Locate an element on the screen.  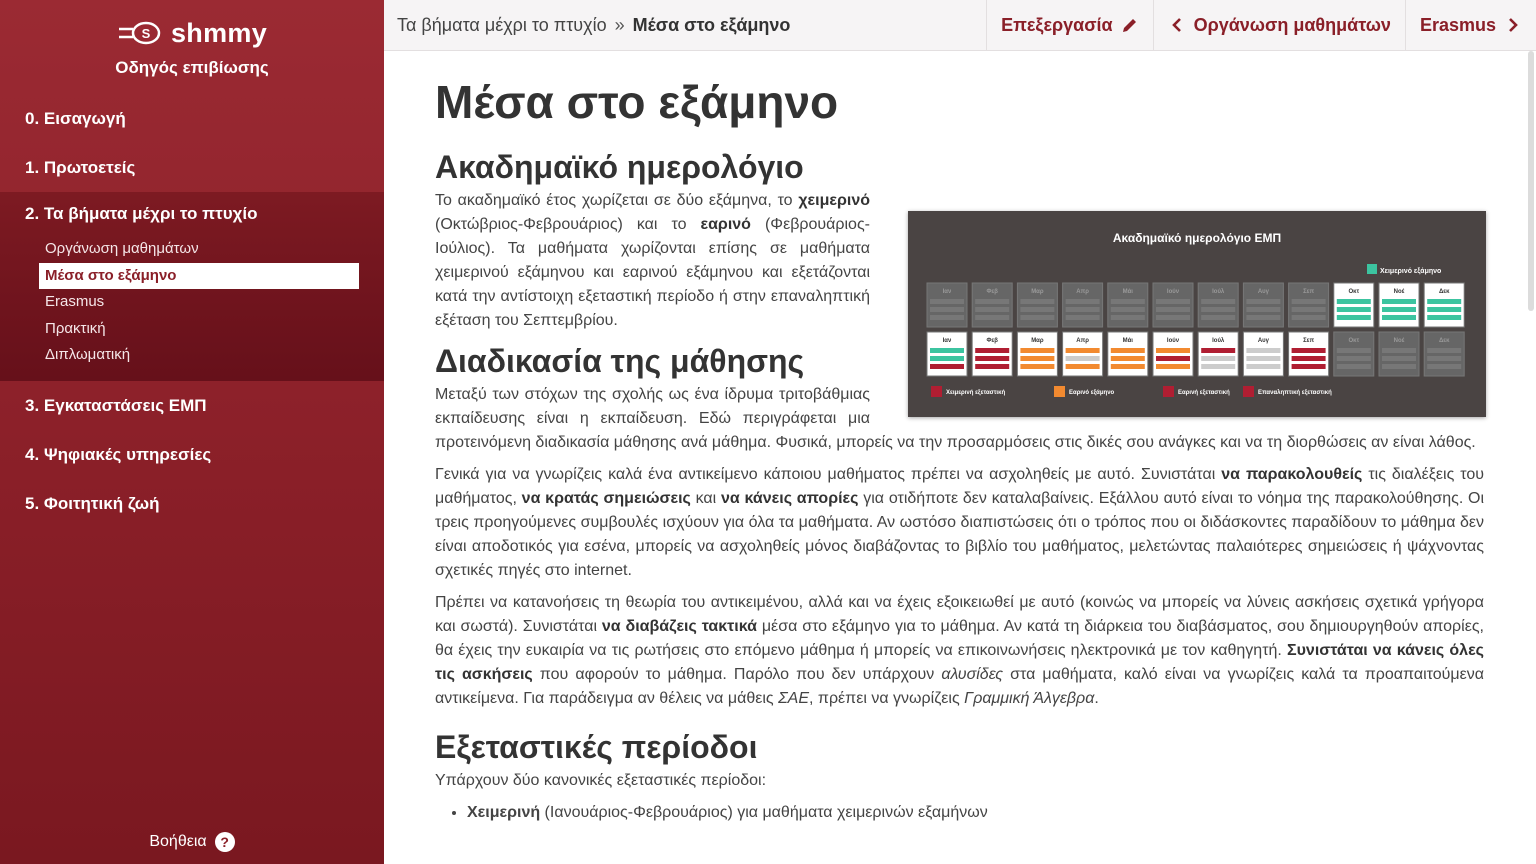
month-label: Δεκ is located at coordinates (1444, 341).